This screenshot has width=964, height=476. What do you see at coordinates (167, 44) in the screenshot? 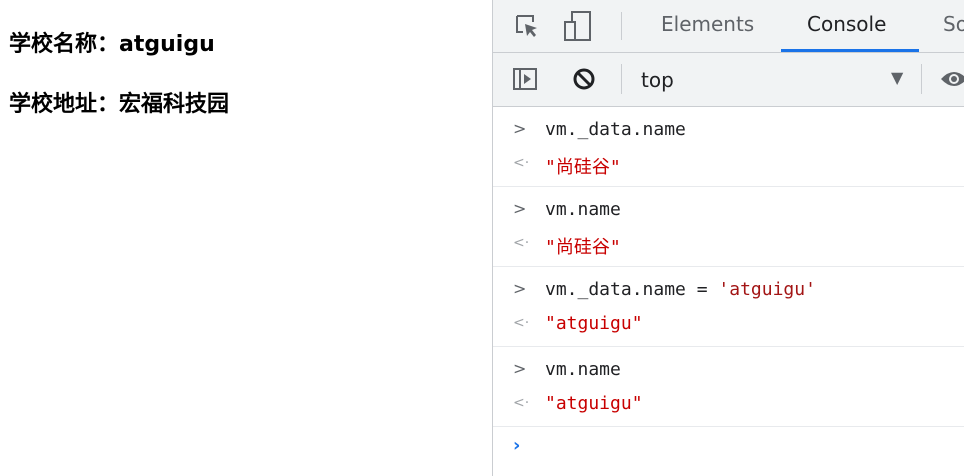
I see `school-name-value: atguigu` at bounding box center [167, 44].